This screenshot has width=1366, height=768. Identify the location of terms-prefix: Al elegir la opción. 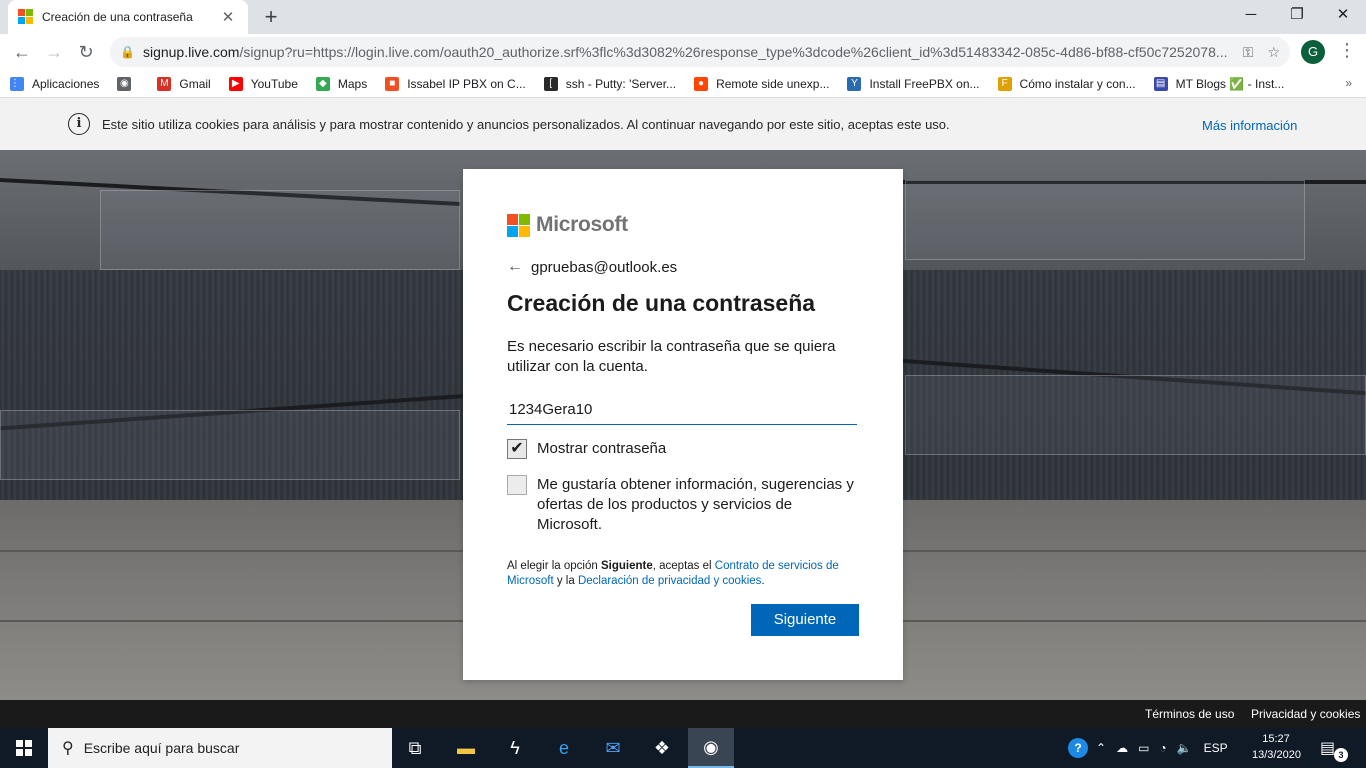
(554, 566).